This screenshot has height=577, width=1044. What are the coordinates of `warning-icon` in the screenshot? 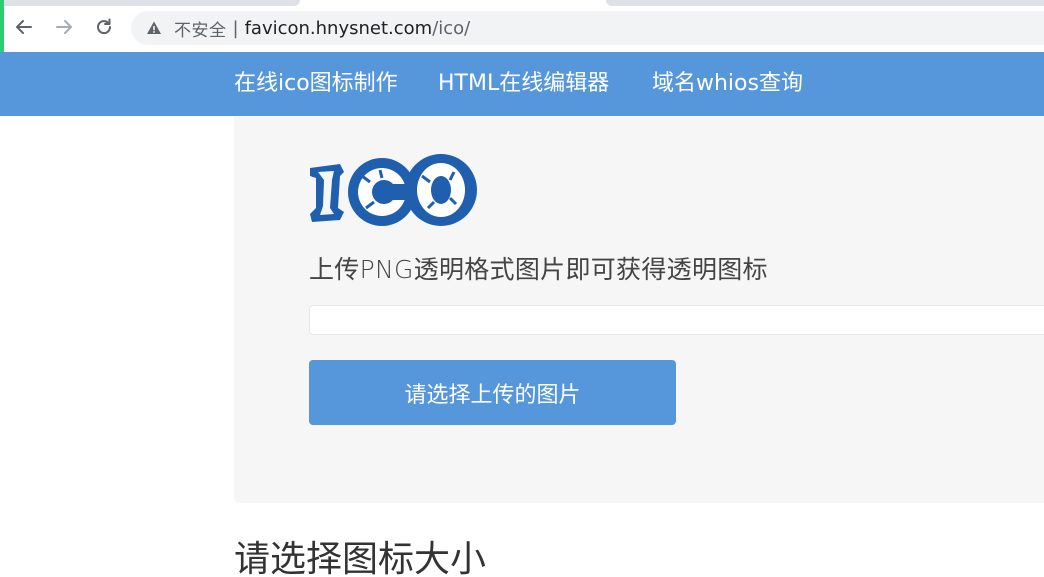 It's located at (154, 28).